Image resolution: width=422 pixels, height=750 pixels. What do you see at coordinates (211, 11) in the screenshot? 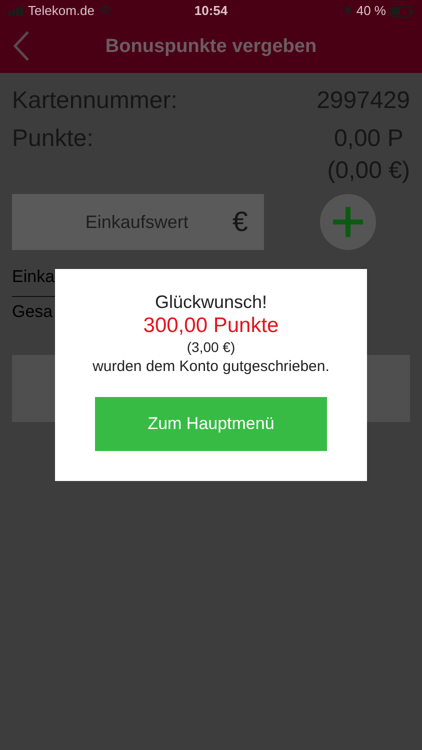
I see `clock-time: 10:54` at bounding box center [211, 11].